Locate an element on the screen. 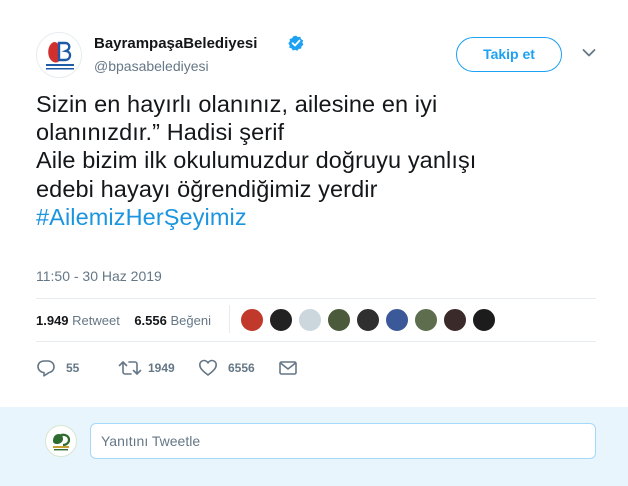 Image resolution: width=628 pixels, height=486 pixels. tweet-stats: 1.949 Retweet 6.556 Beğeni is located at coordinates (123, 320).